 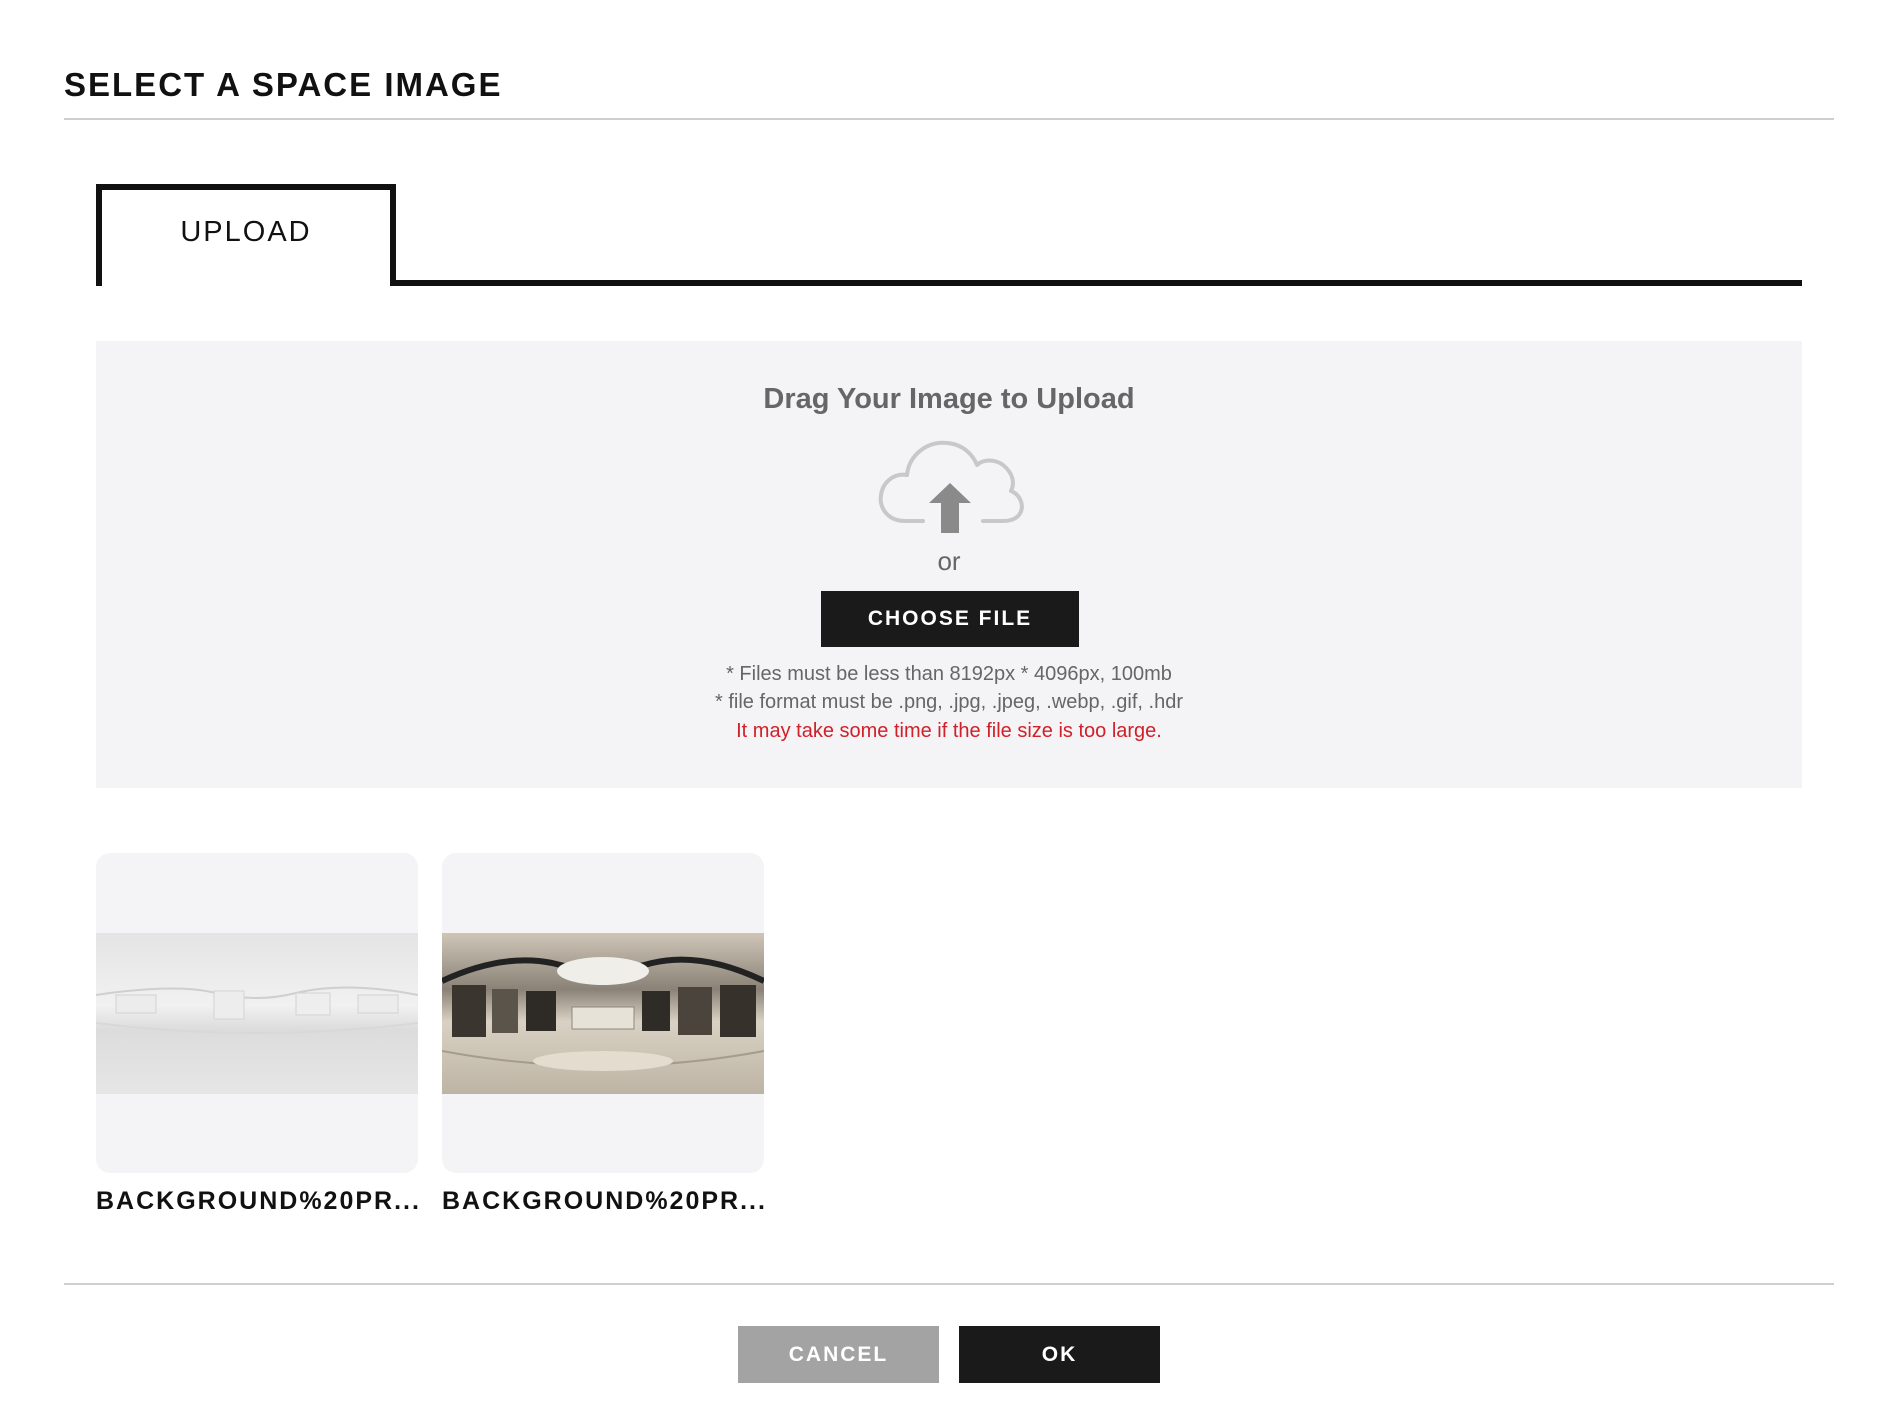 What do you see at coordinates (949, 1284) in the screenshot?
I see `footer-divider` at bounding box center [949, 1284].